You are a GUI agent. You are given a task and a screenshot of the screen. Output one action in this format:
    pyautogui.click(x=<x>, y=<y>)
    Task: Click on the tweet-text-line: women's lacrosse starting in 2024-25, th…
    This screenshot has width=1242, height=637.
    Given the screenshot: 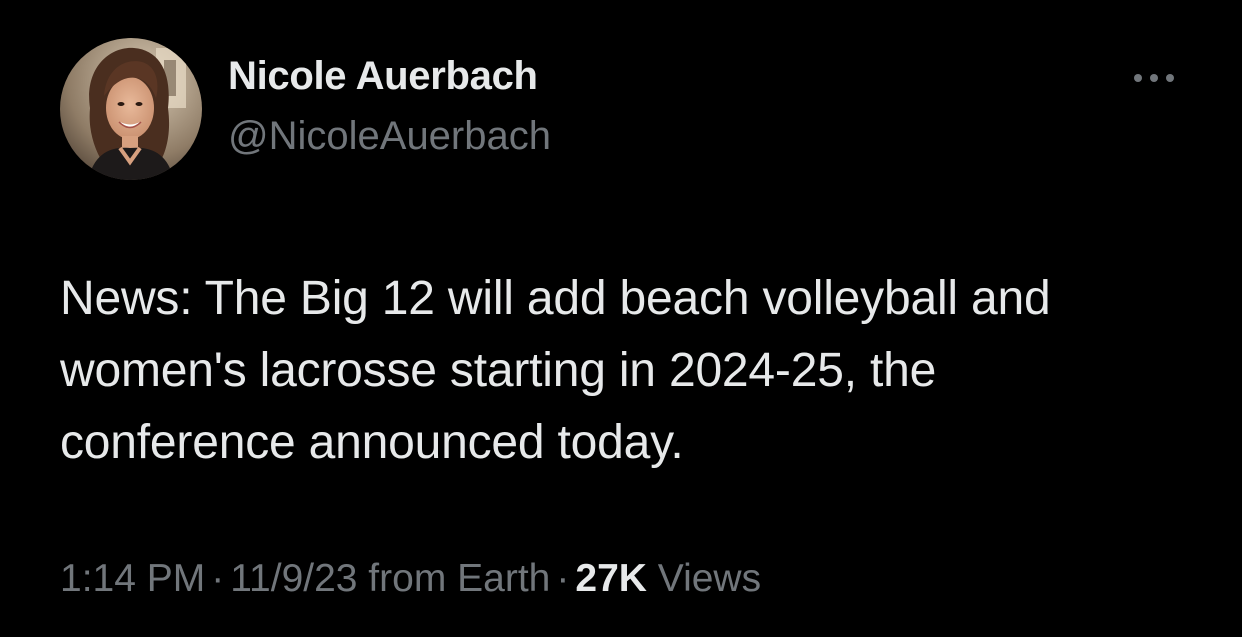 What is the action you would take?
    pyautogui.click(x=498, y=370)
    